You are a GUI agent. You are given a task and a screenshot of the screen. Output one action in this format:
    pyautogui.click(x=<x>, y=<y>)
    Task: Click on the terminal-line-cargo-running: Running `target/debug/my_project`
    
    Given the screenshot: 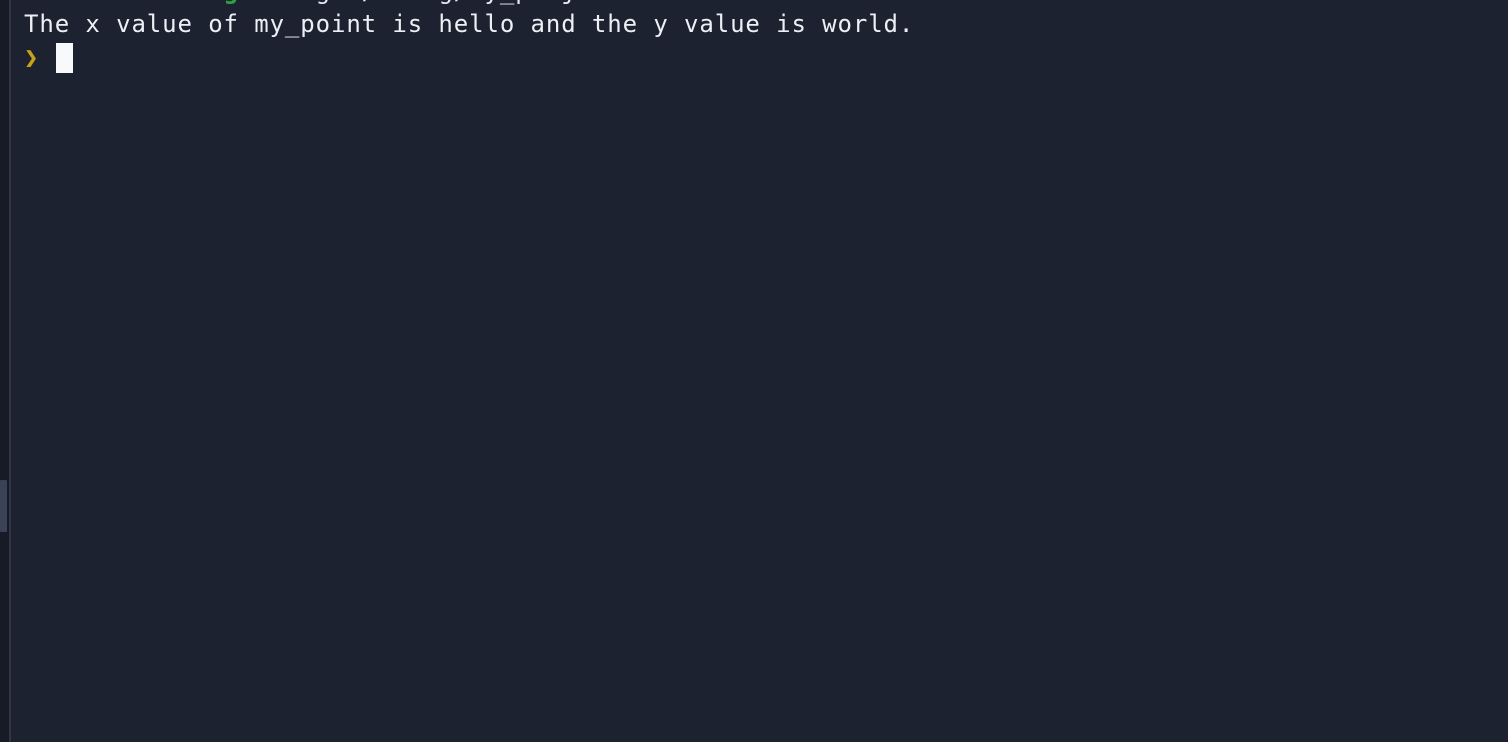 What is the action you would take?
    pyautogui.click(x=331, y=3)
    